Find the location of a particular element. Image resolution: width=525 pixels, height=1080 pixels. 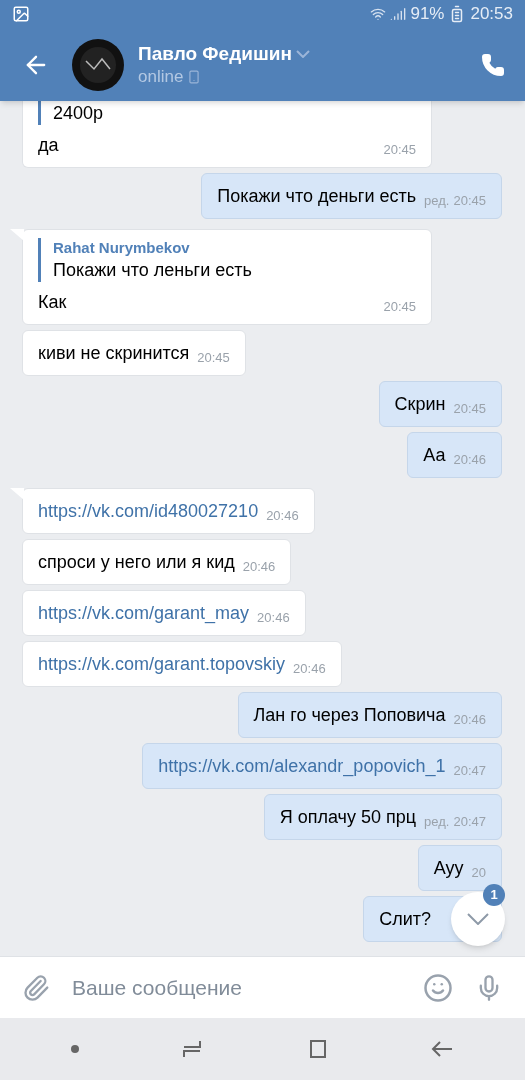

message-text: киви не скринится is located at coordinates (114, 353).